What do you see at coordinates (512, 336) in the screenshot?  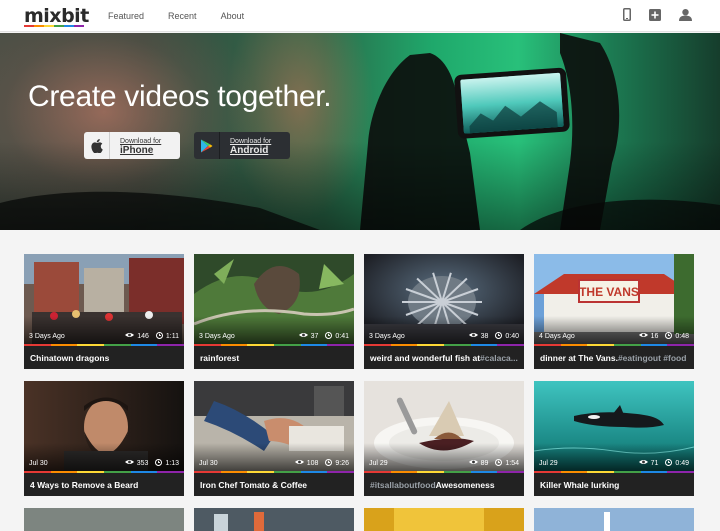 I see `video-duration: 0:40` at bounding box center [512, 336].